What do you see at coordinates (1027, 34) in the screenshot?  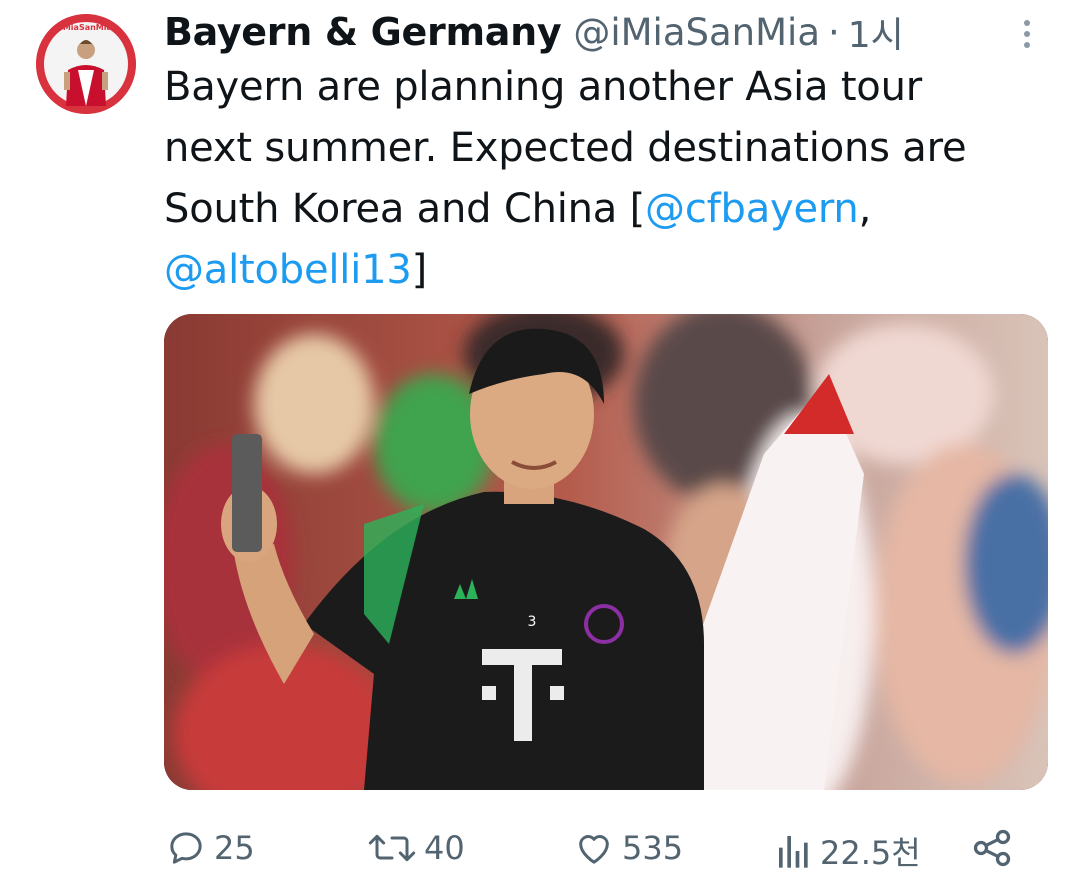 I see `more-options-icon` at bounding box center [1027, 34].